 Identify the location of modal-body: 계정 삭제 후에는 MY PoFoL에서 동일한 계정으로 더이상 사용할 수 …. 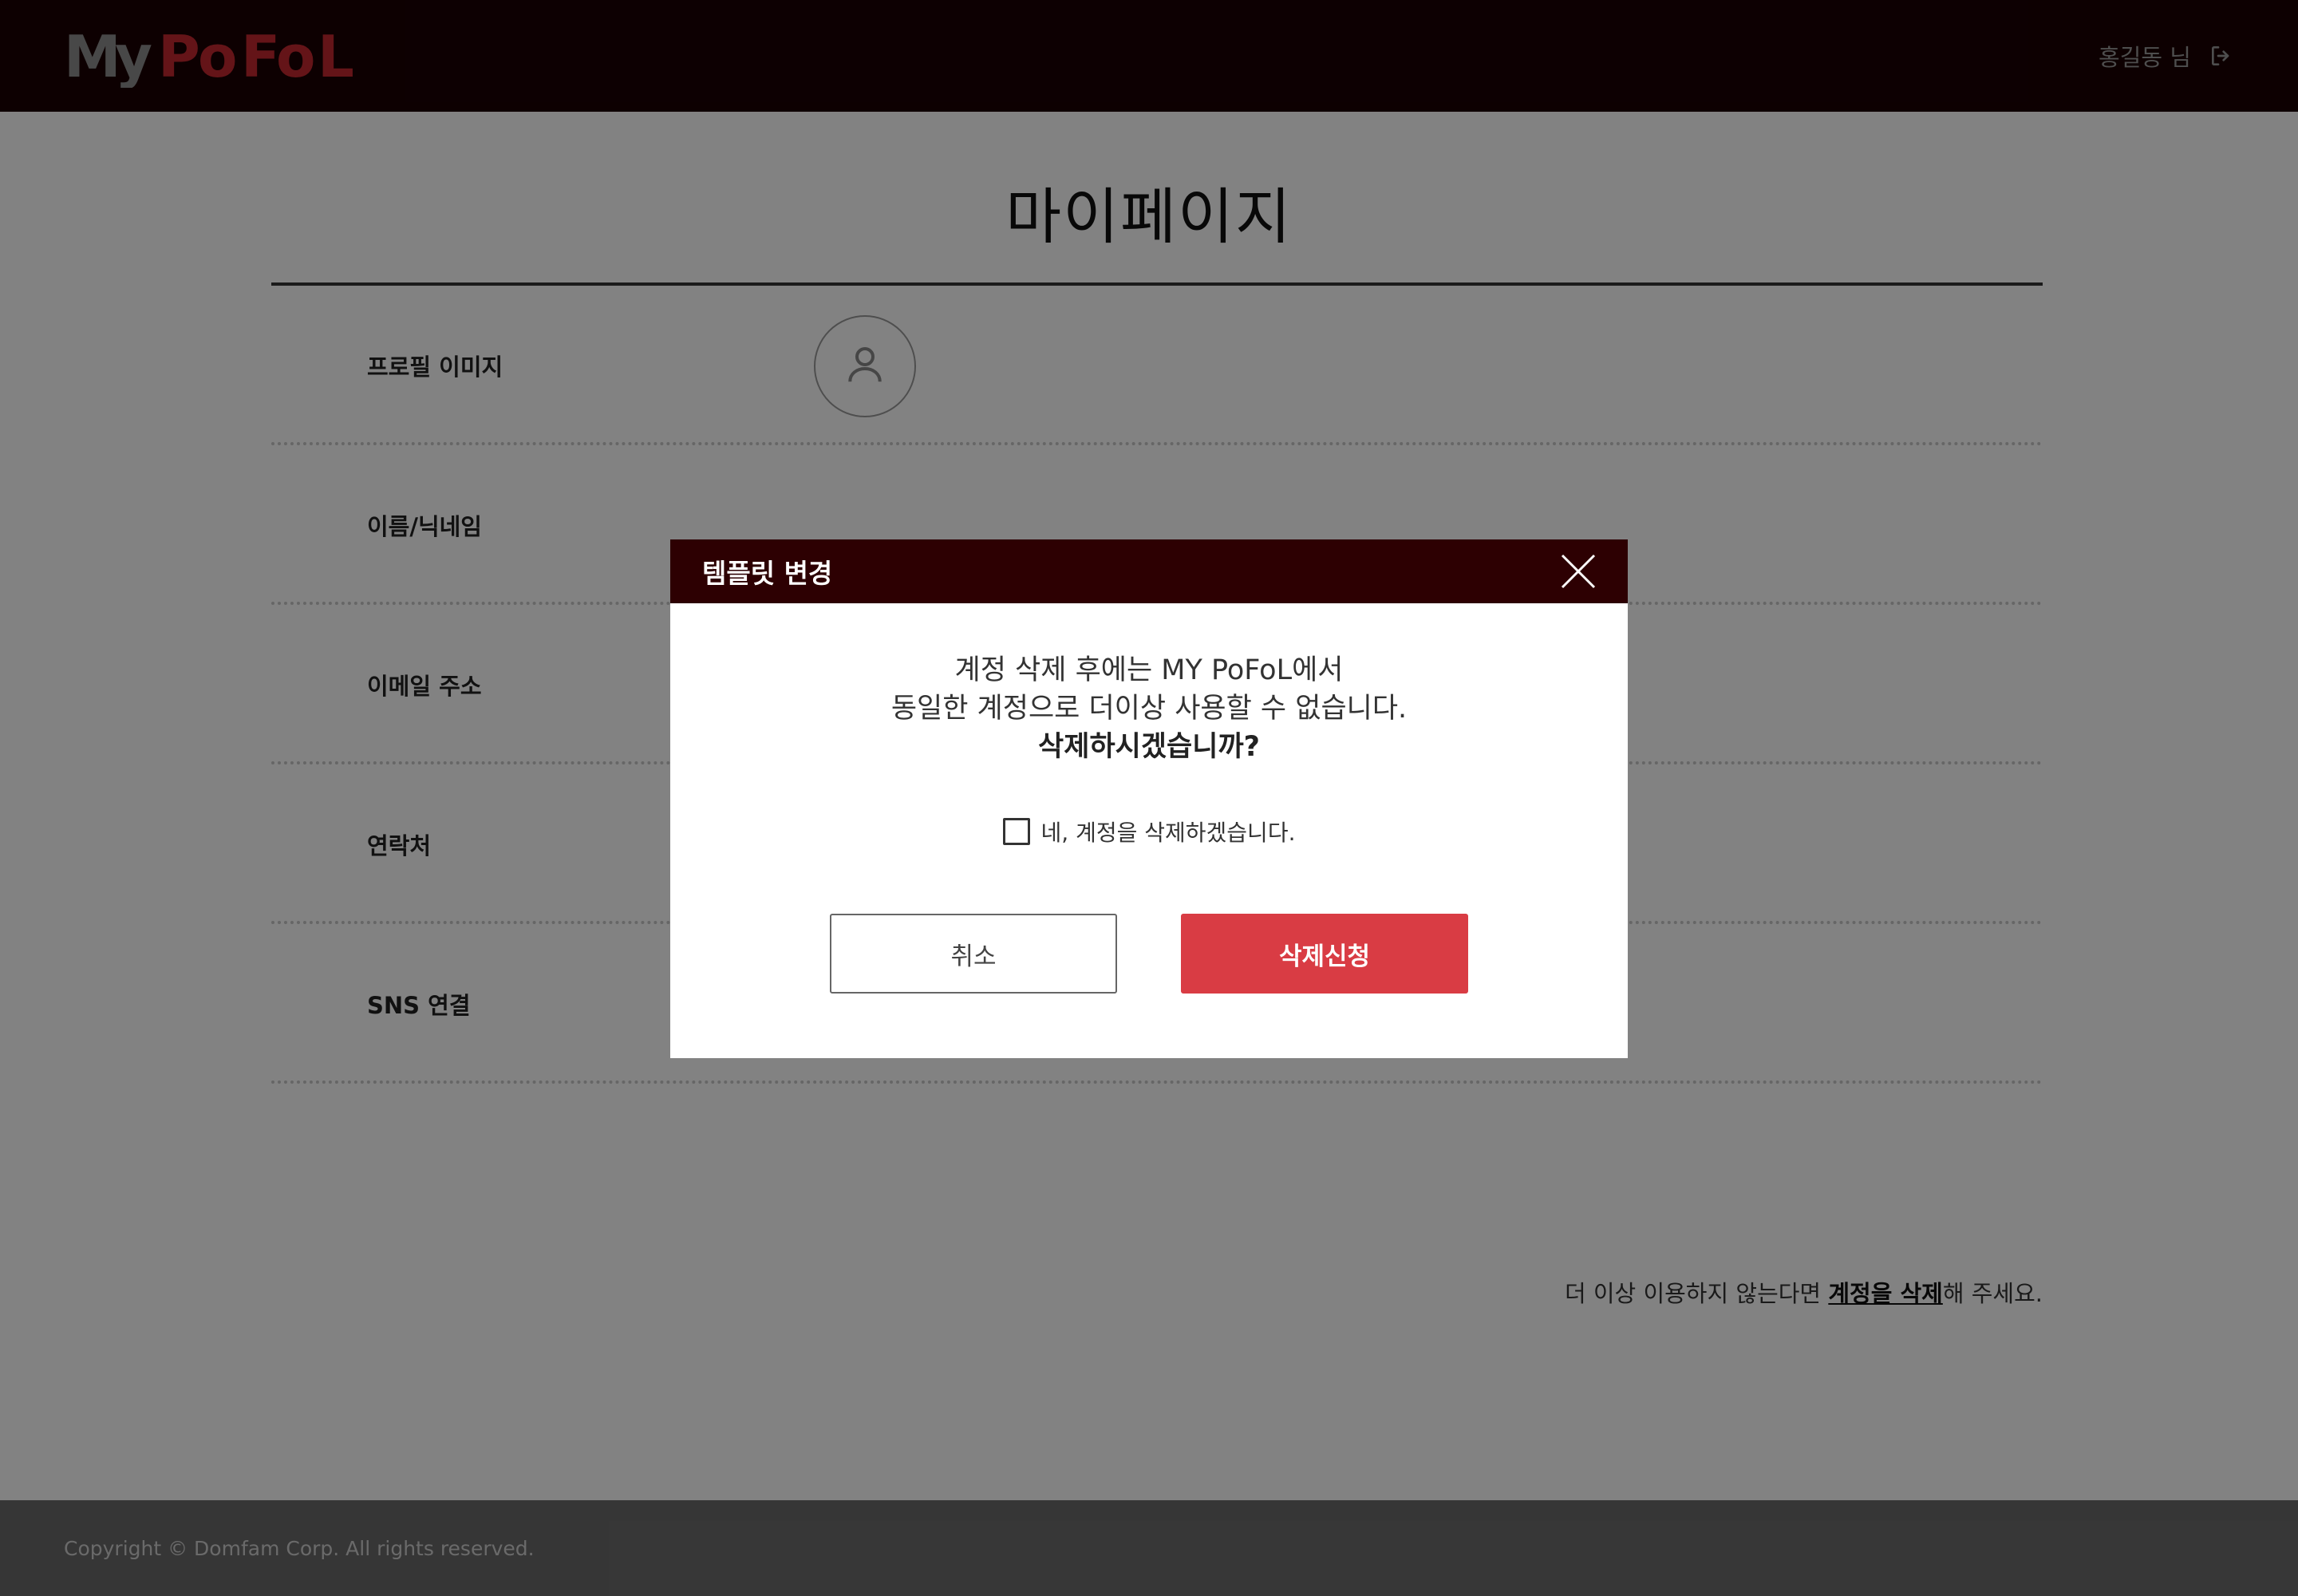
(1149, 830).